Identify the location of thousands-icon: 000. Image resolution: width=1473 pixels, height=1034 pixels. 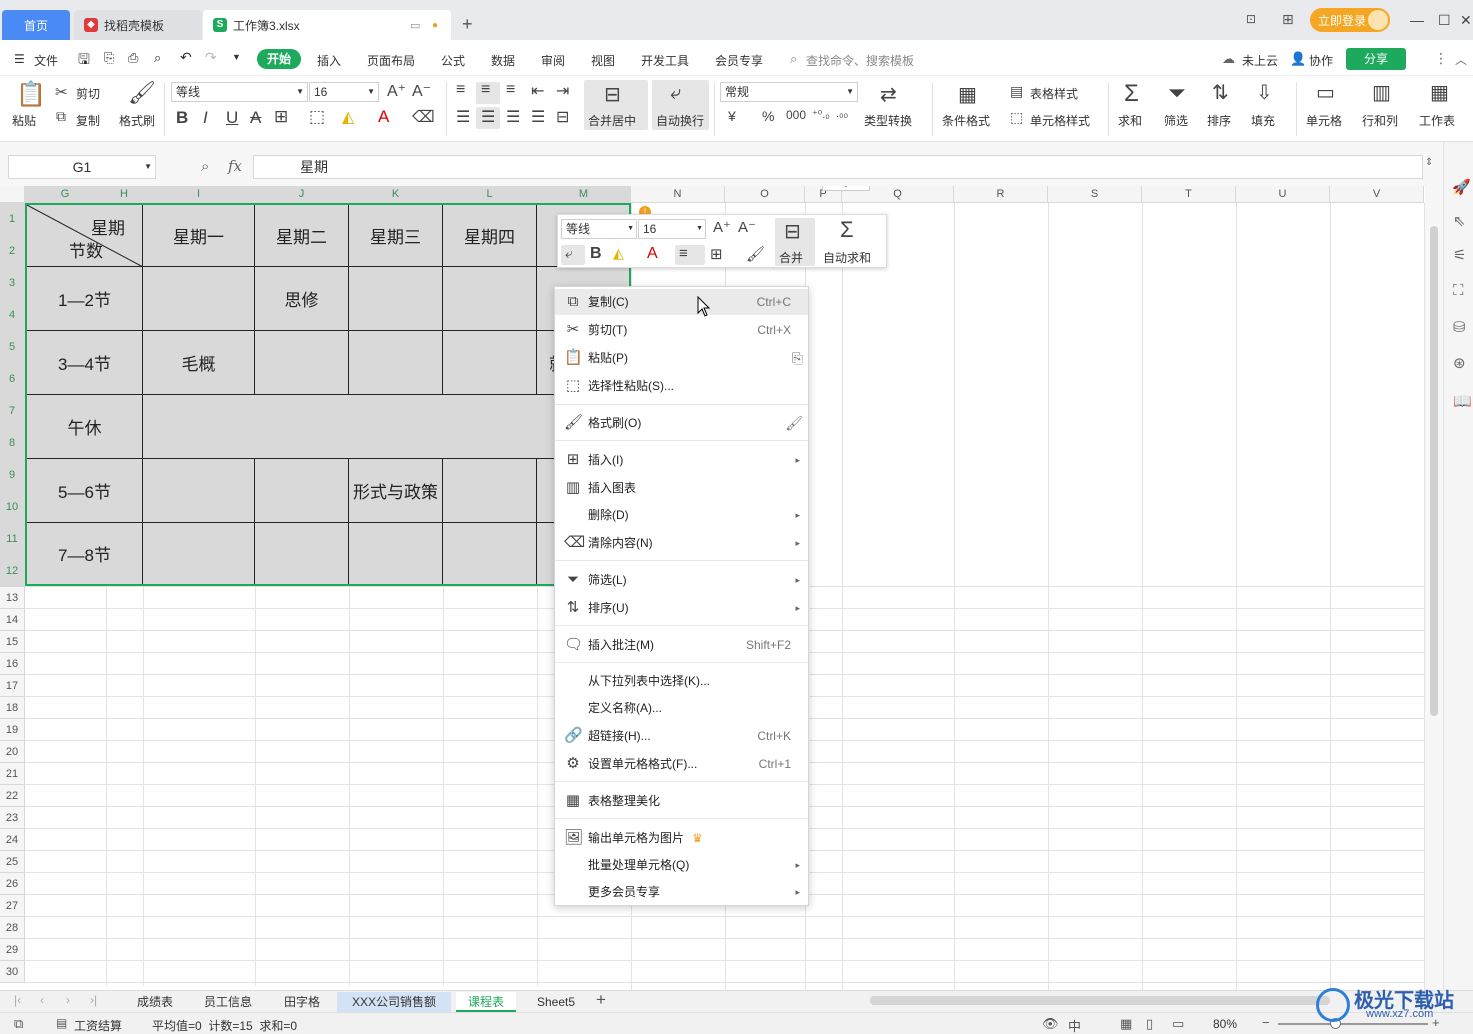
(796, 115).